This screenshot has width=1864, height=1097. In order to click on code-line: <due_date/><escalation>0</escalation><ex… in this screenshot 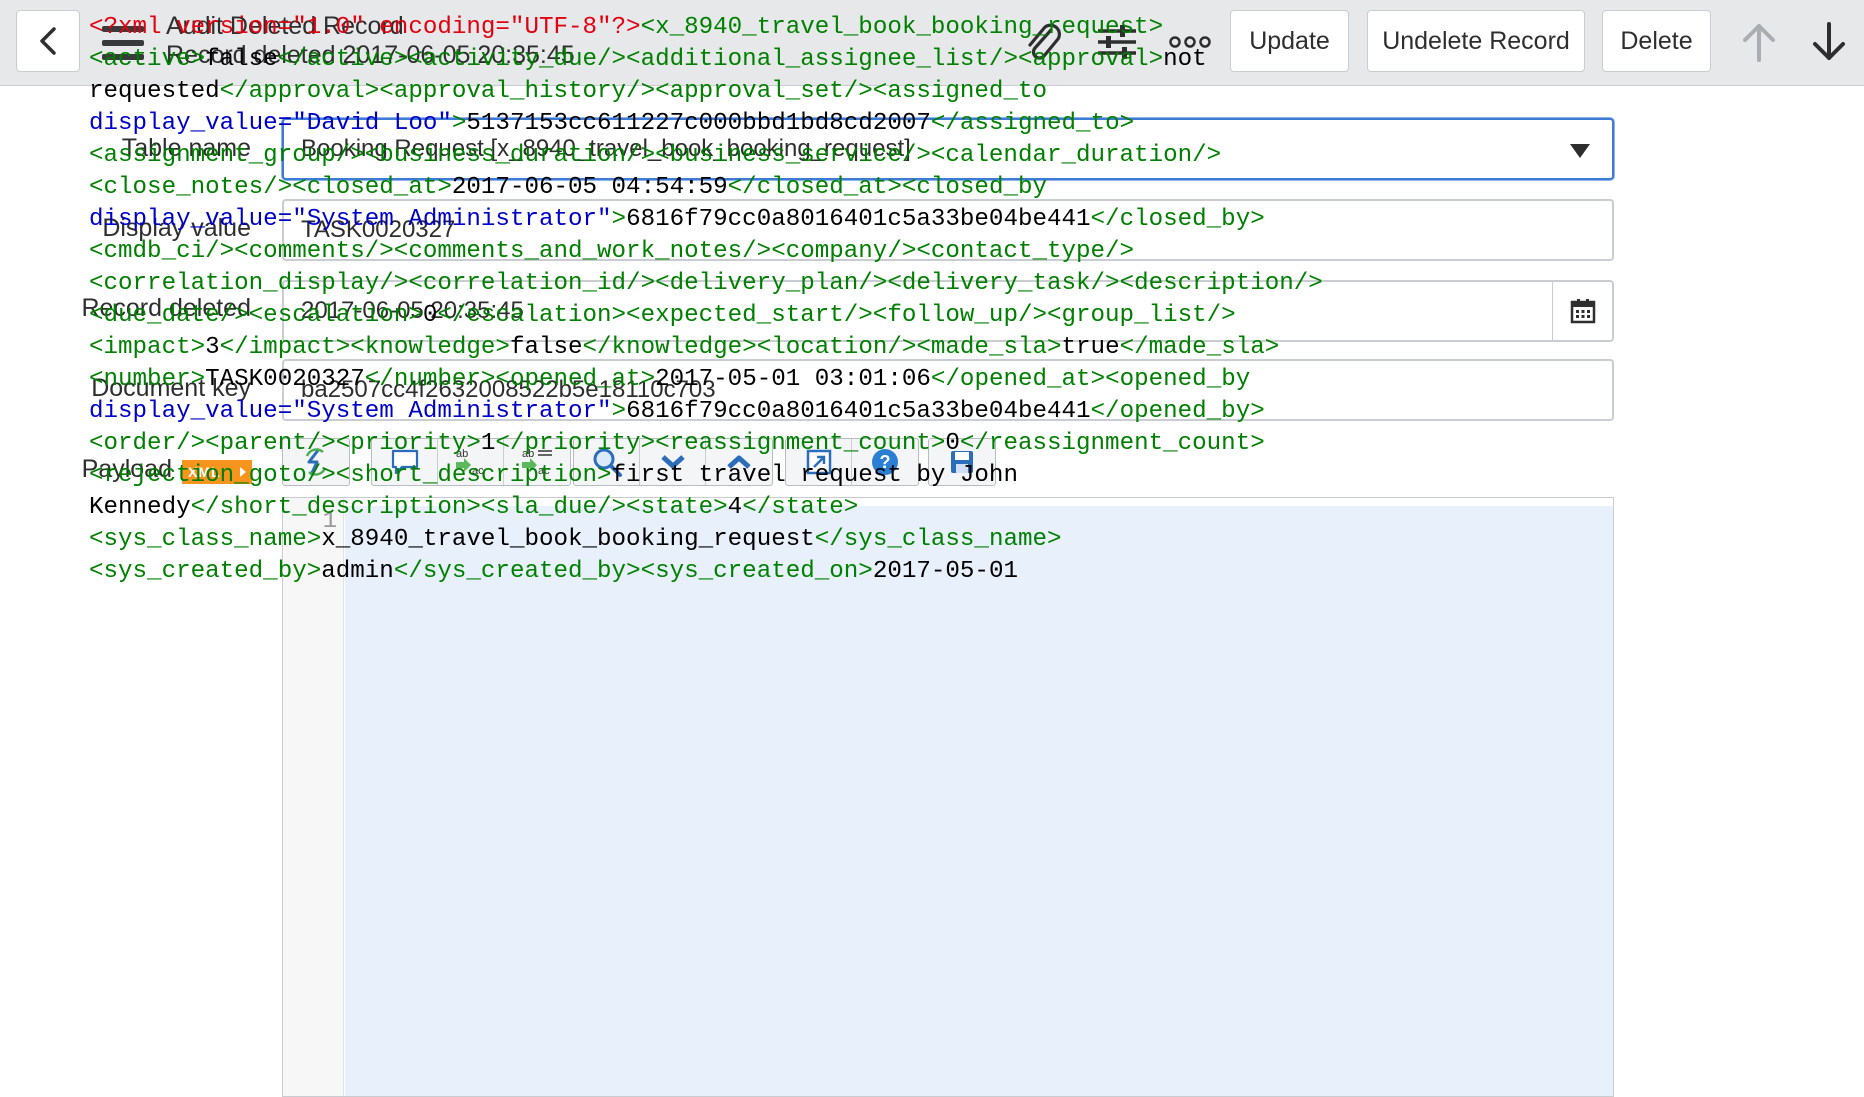, I will do `click(706, 316)`.